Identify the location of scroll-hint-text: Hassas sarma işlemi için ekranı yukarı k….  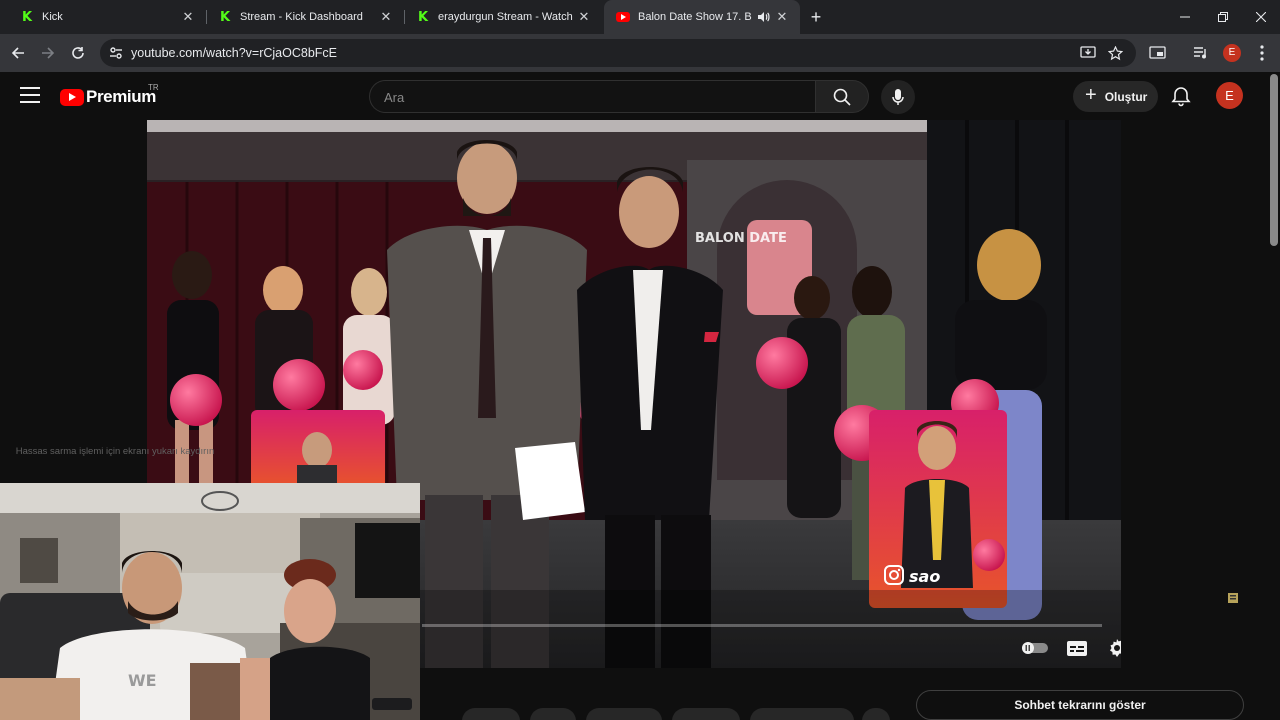
(115, 451).